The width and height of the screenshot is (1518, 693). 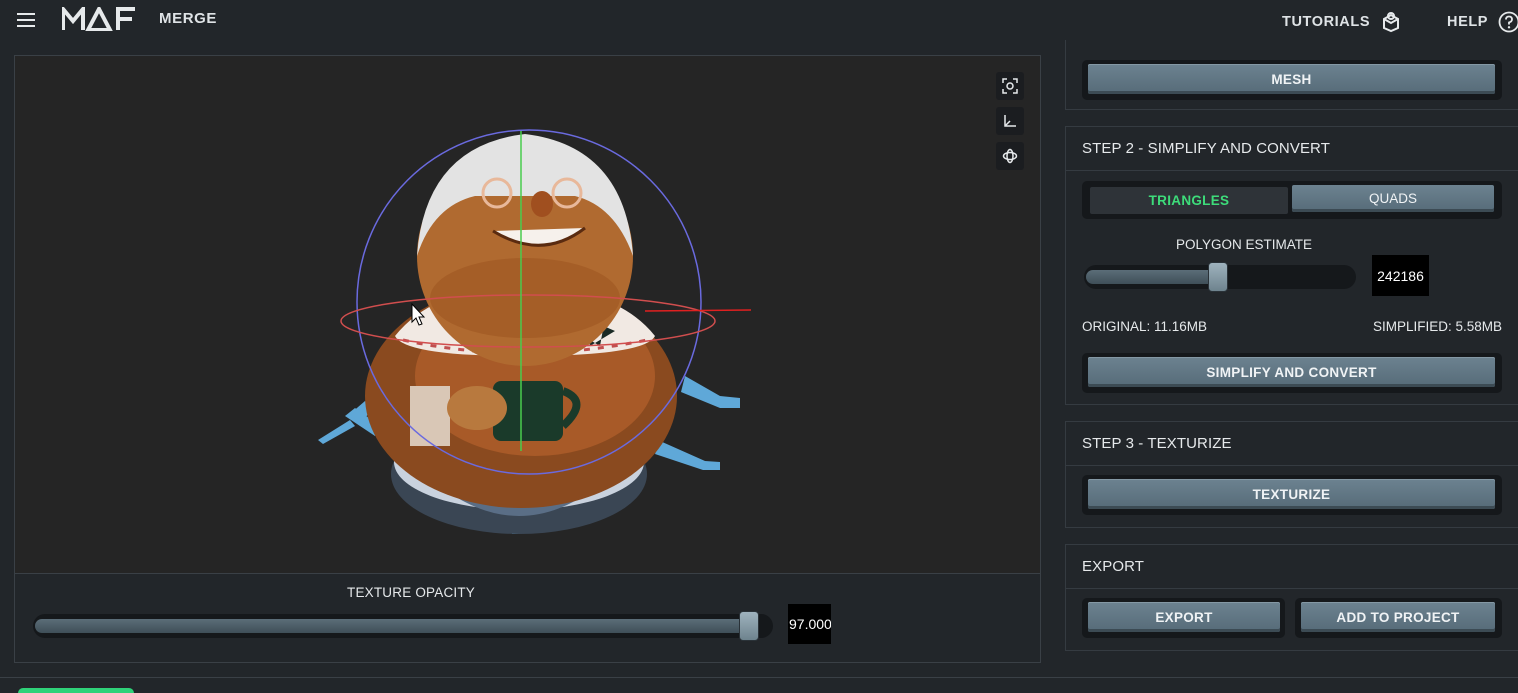 I want to click on add-to-project-button: ADD TO PROJECT, so click(x=1398, y=617).